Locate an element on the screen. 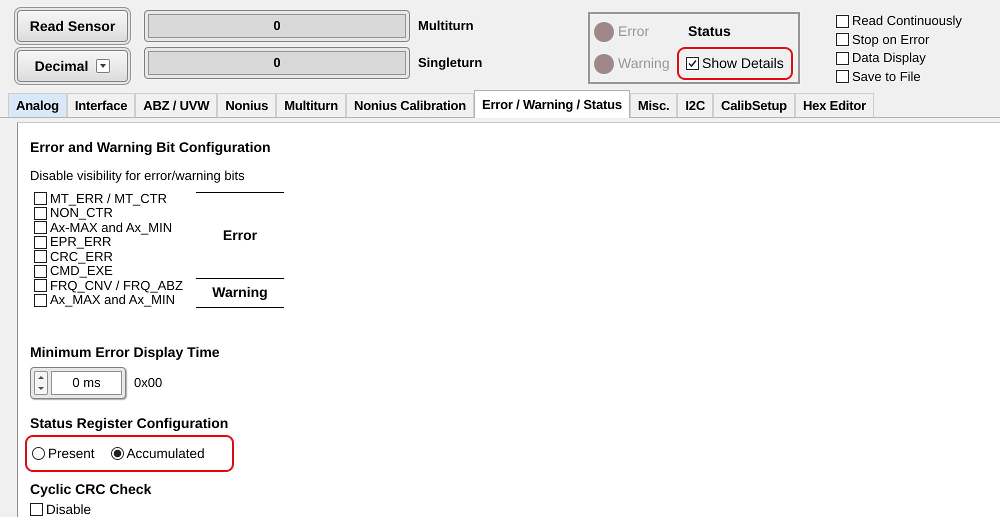 This screenshot has width=1000, height=517. tab: Error / Warning / Status is located at coordinates (552, 104).